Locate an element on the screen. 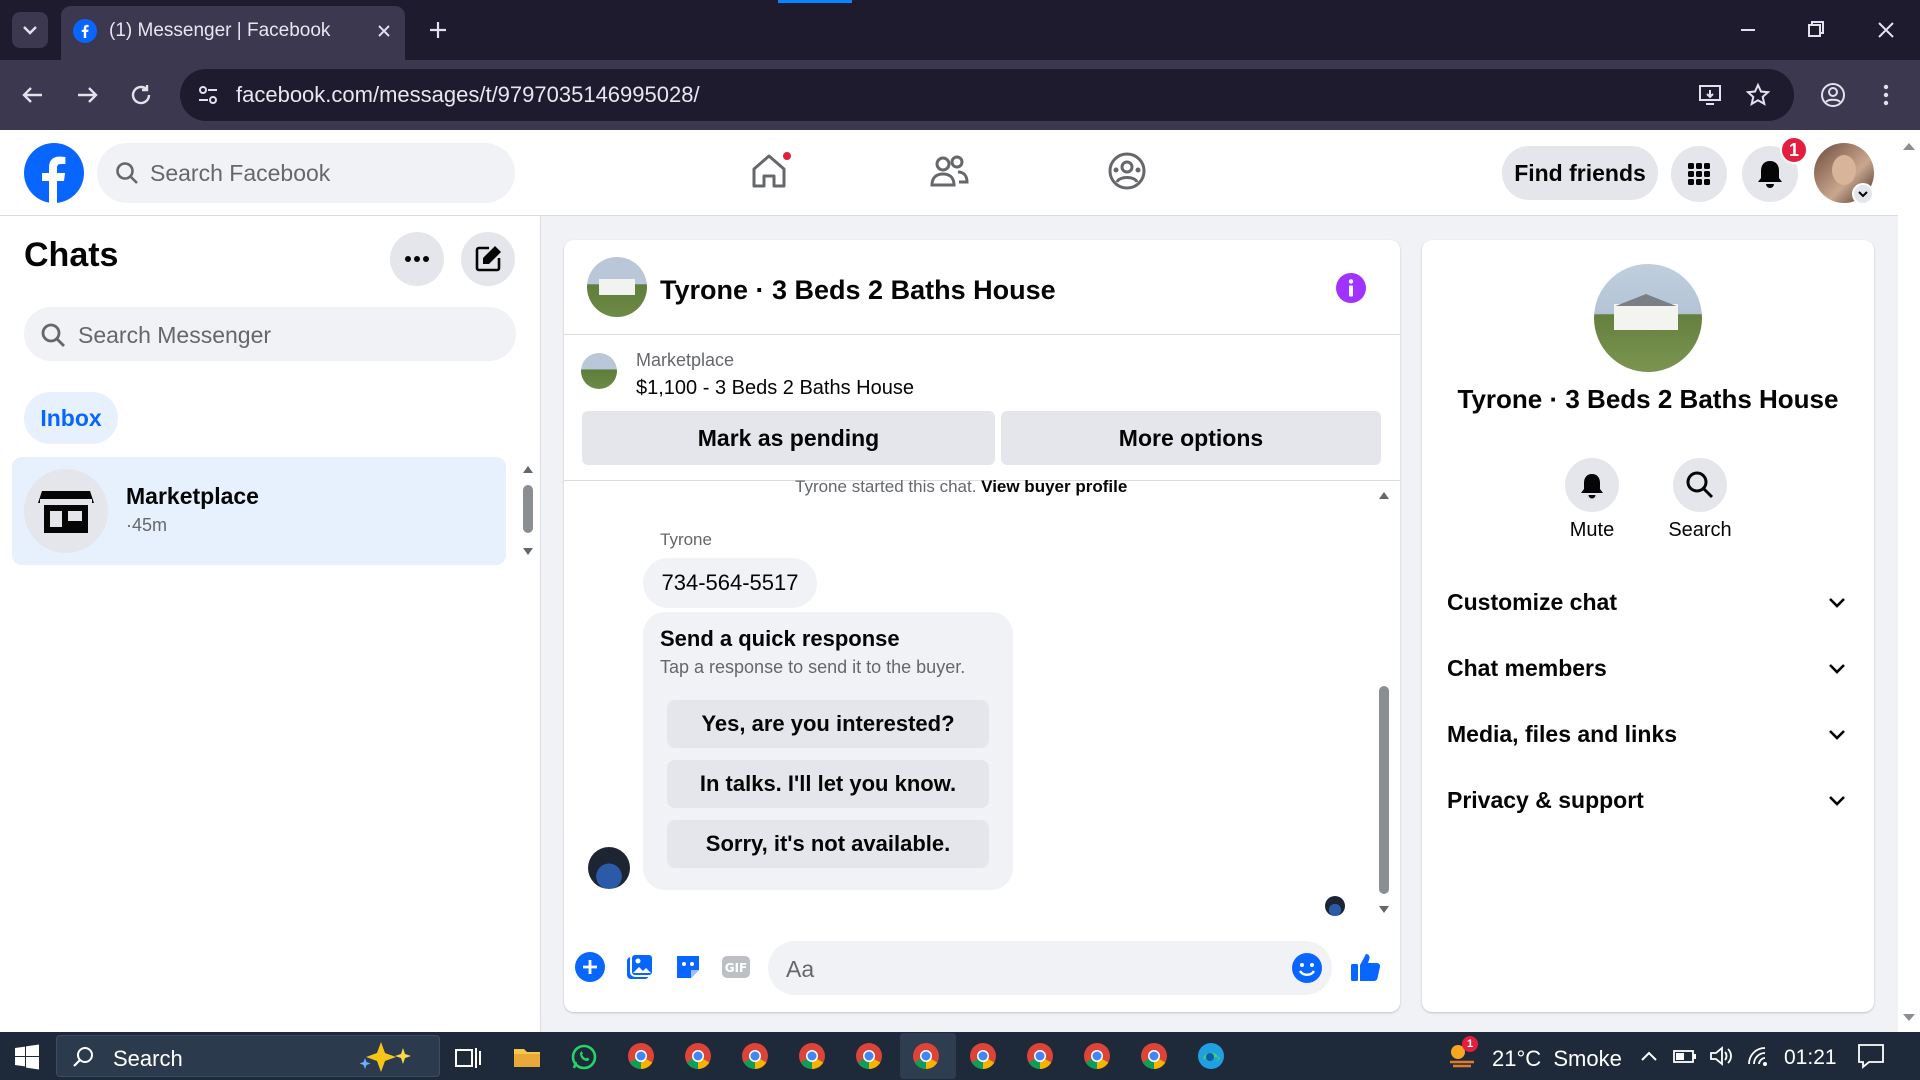  emoji-icon is located at coordinates (1307, 968).